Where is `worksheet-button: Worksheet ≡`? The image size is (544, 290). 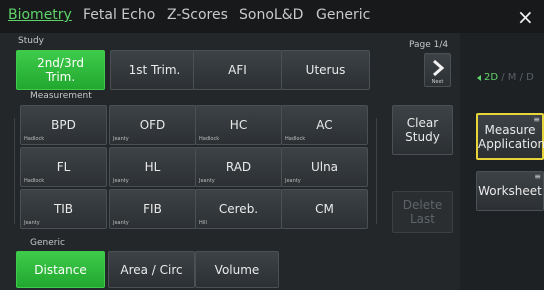 worksheet-button: Worksheet ≡ is located at coordinates (510, 191).